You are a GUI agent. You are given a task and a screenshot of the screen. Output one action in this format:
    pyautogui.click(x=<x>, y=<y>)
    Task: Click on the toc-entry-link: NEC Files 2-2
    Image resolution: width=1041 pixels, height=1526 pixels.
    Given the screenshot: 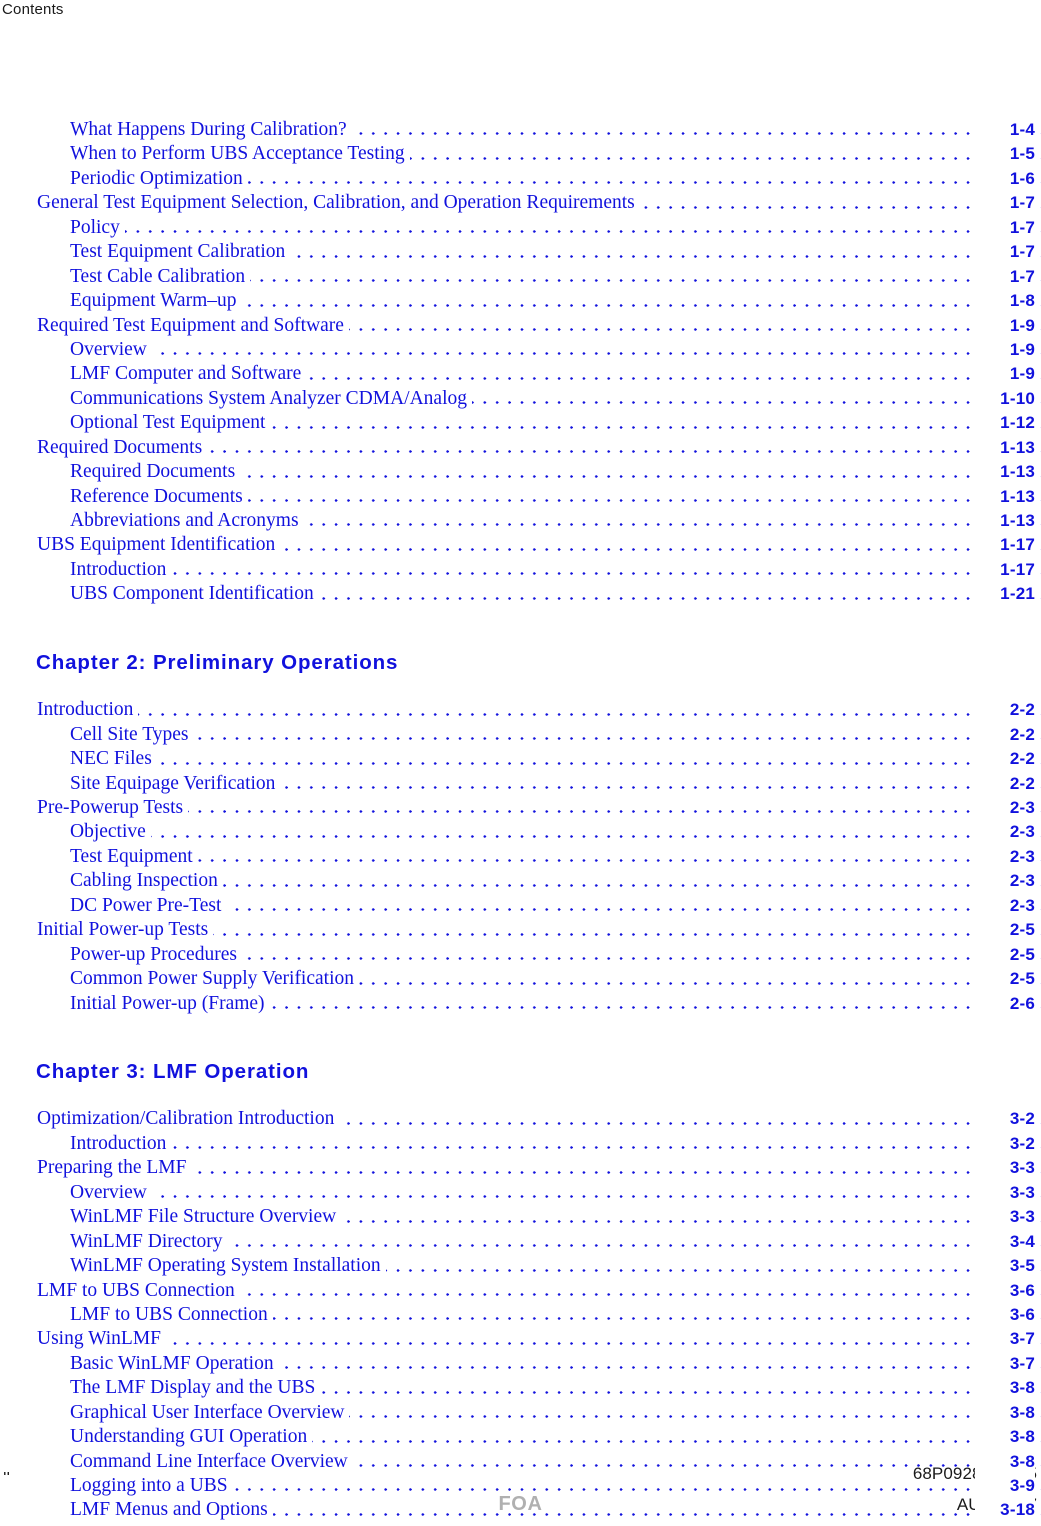 What is the action you would take?
    pyautogui.click(x=520, y=759)
    